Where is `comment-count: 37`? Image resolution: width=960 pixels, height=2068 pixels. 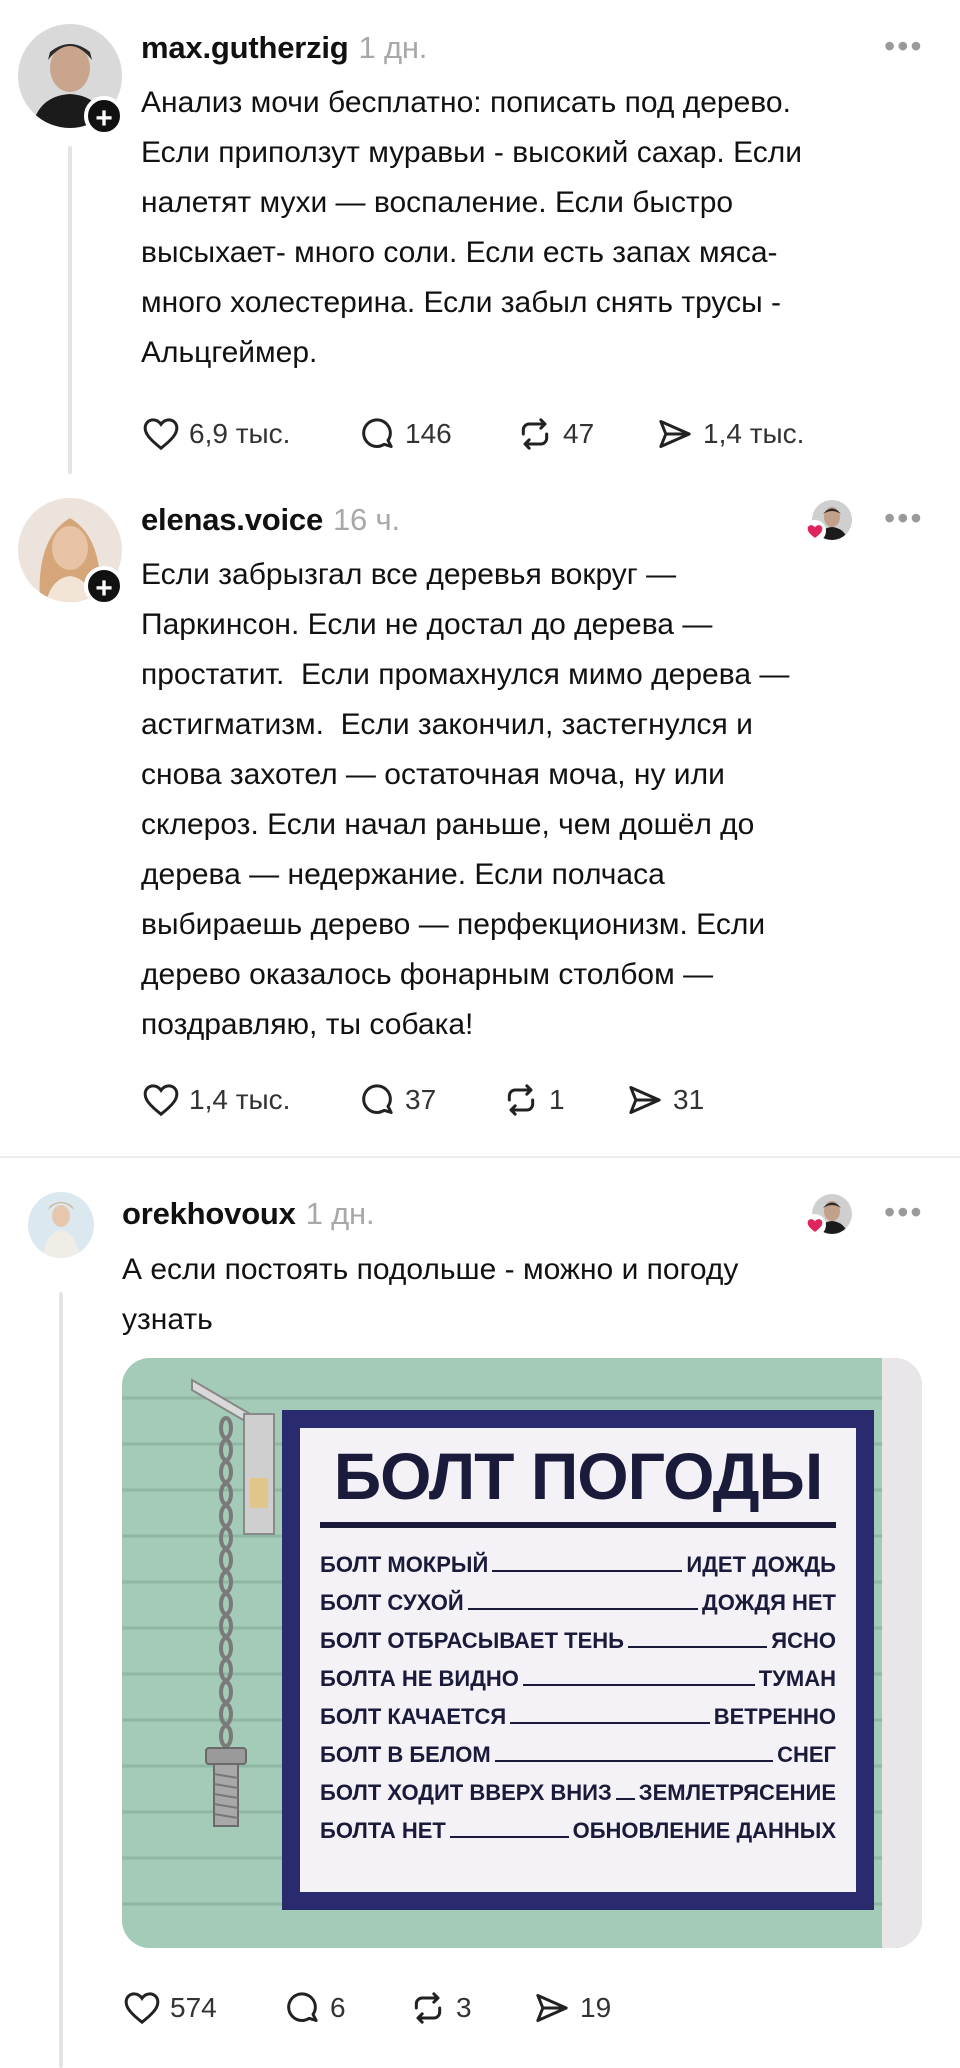 comment-count: 37 is located at coordinates (421, 1099).